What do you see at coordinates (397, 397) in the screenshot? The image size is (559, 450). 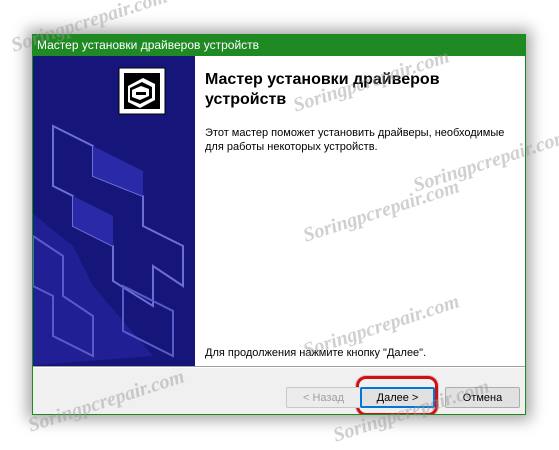 I see `next-button: Далее >` at bounding box center [397, 397].